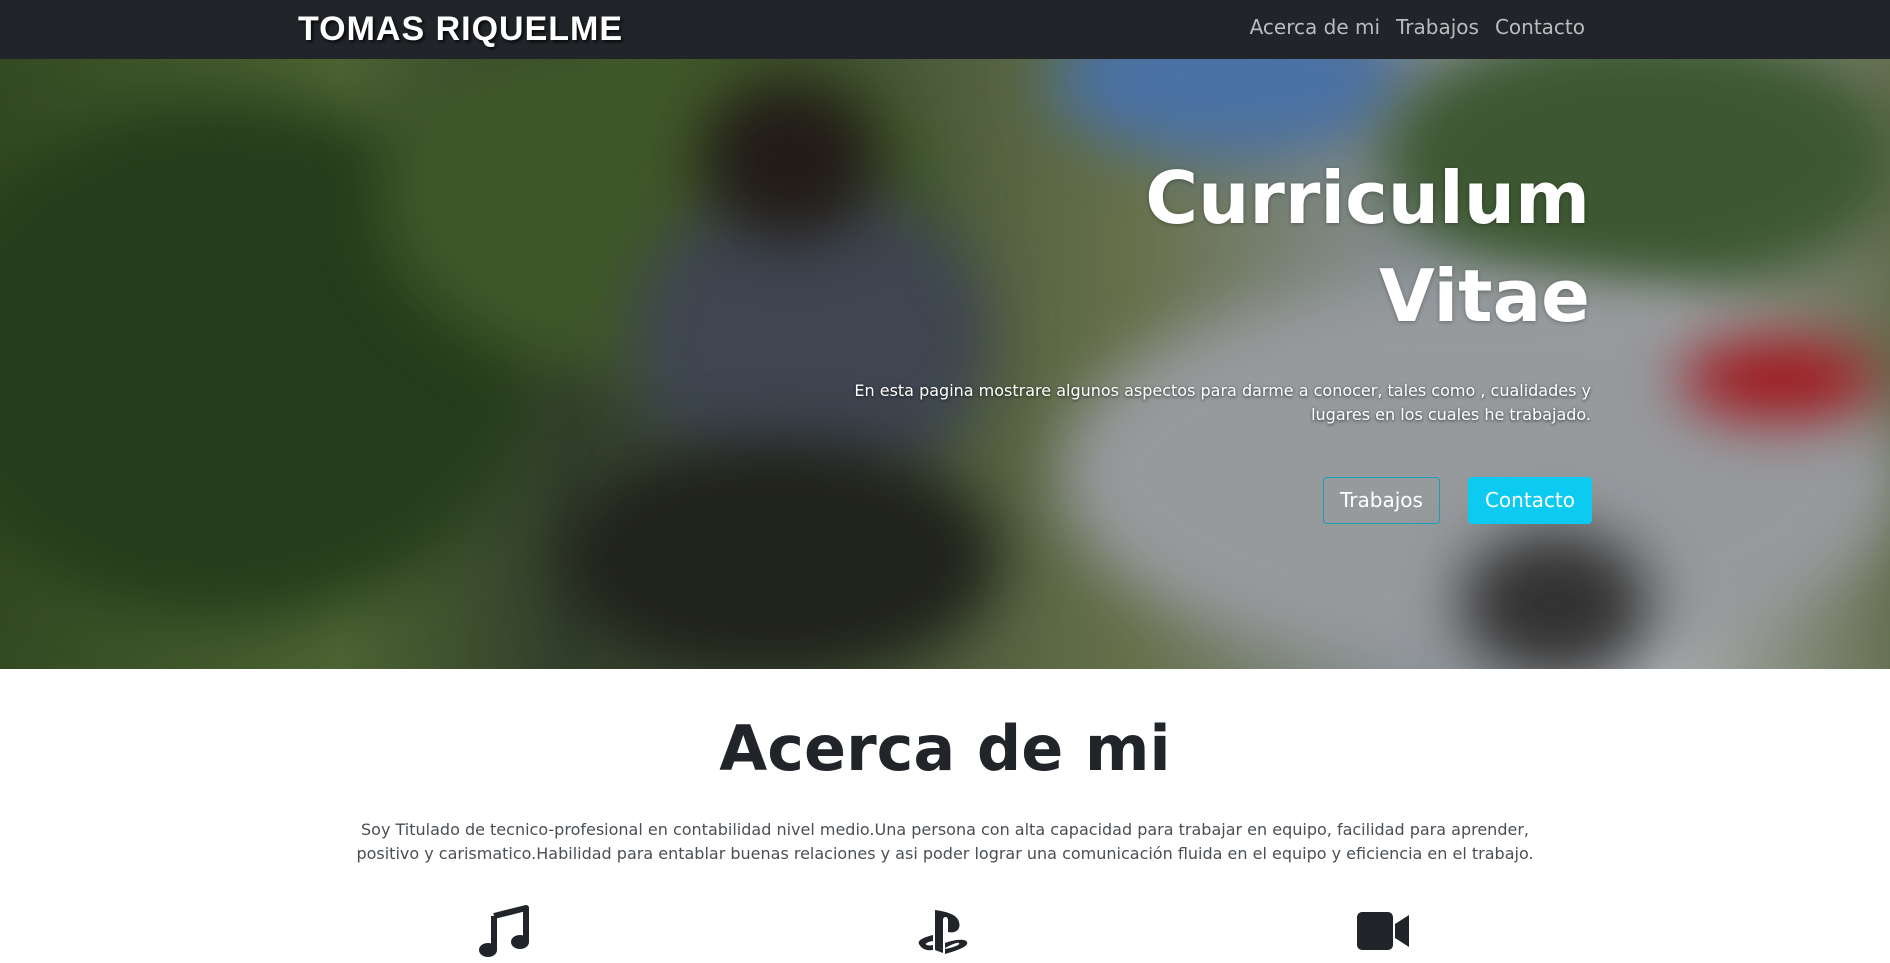 This screenshot has height=963, width=1890. I want to click on hero-title-line2: Vitae, so click(1484, 296).